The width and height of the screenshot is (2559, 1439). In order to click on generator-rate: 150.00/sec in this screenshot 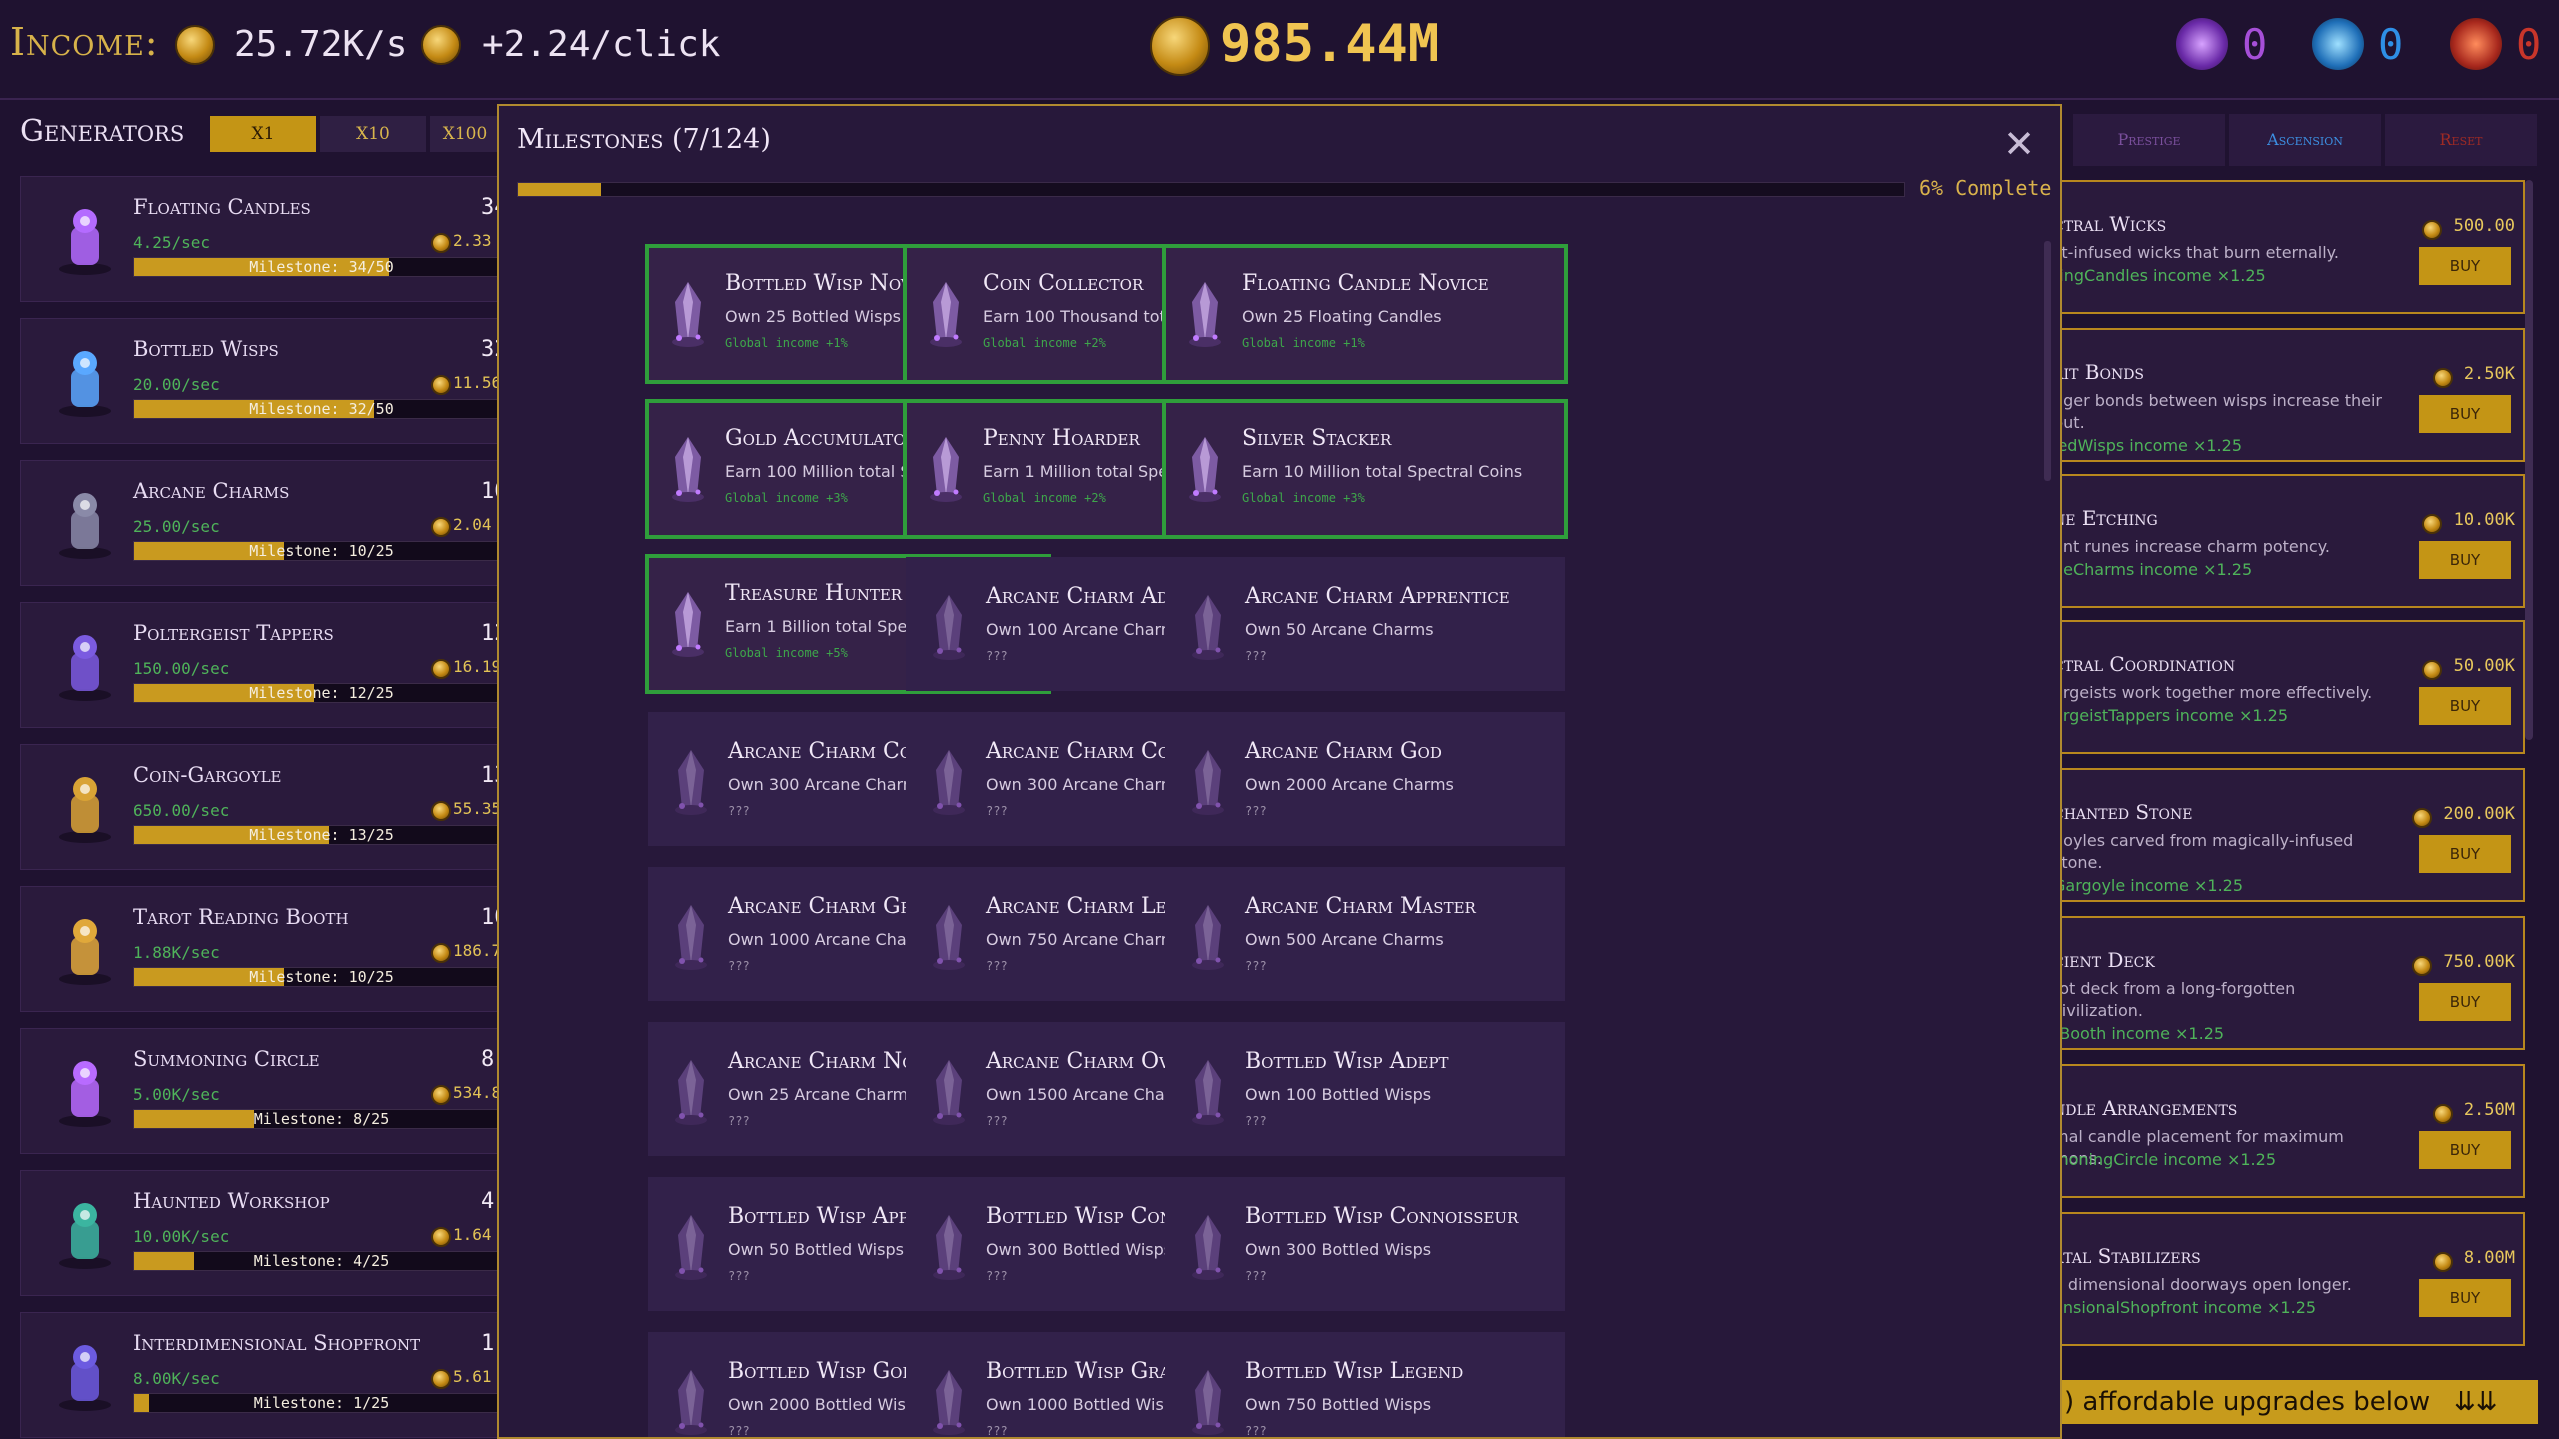, I will do `click(181, 668)`.